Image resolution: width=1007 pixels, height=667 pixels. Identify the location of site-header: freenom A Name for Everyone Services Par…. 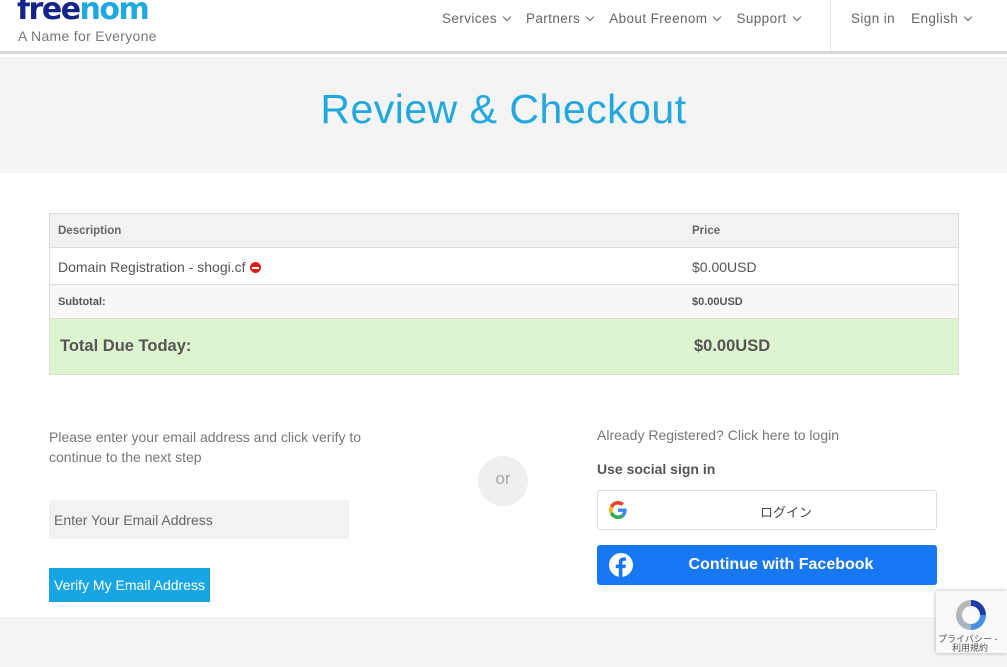
(503, 27).